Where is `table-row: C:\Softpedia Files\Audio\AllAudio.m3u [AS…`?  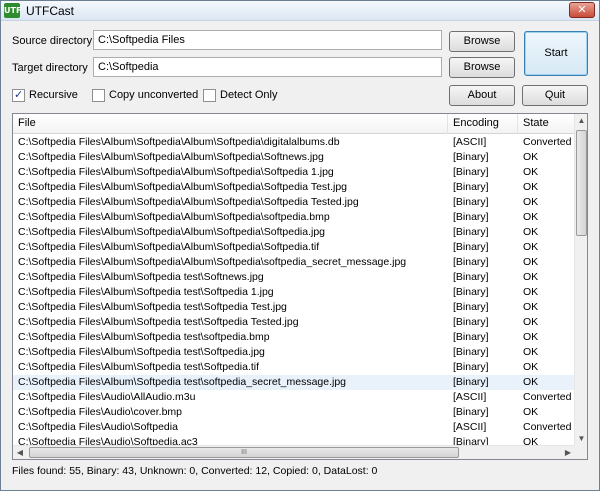
table-row: C:\Softpedia Files\Audio\AllAudio.m3u [AS… is located at coordinates (294, 397).